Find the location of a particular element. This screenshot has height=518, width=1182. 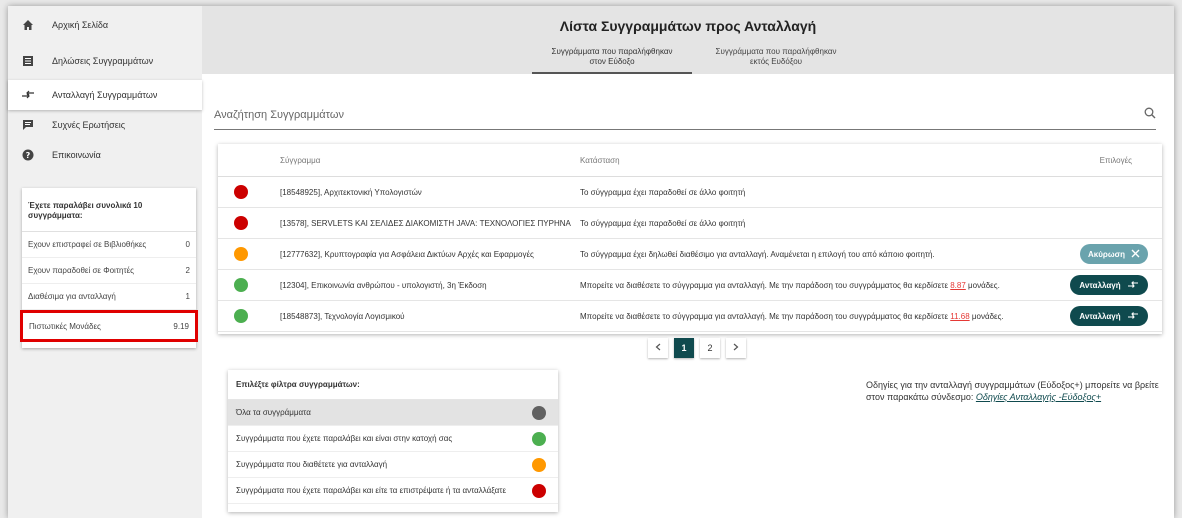

sidebar-item-label: Δηλώσεις Συγγραμμάτων is located at coordinates (103, 61).